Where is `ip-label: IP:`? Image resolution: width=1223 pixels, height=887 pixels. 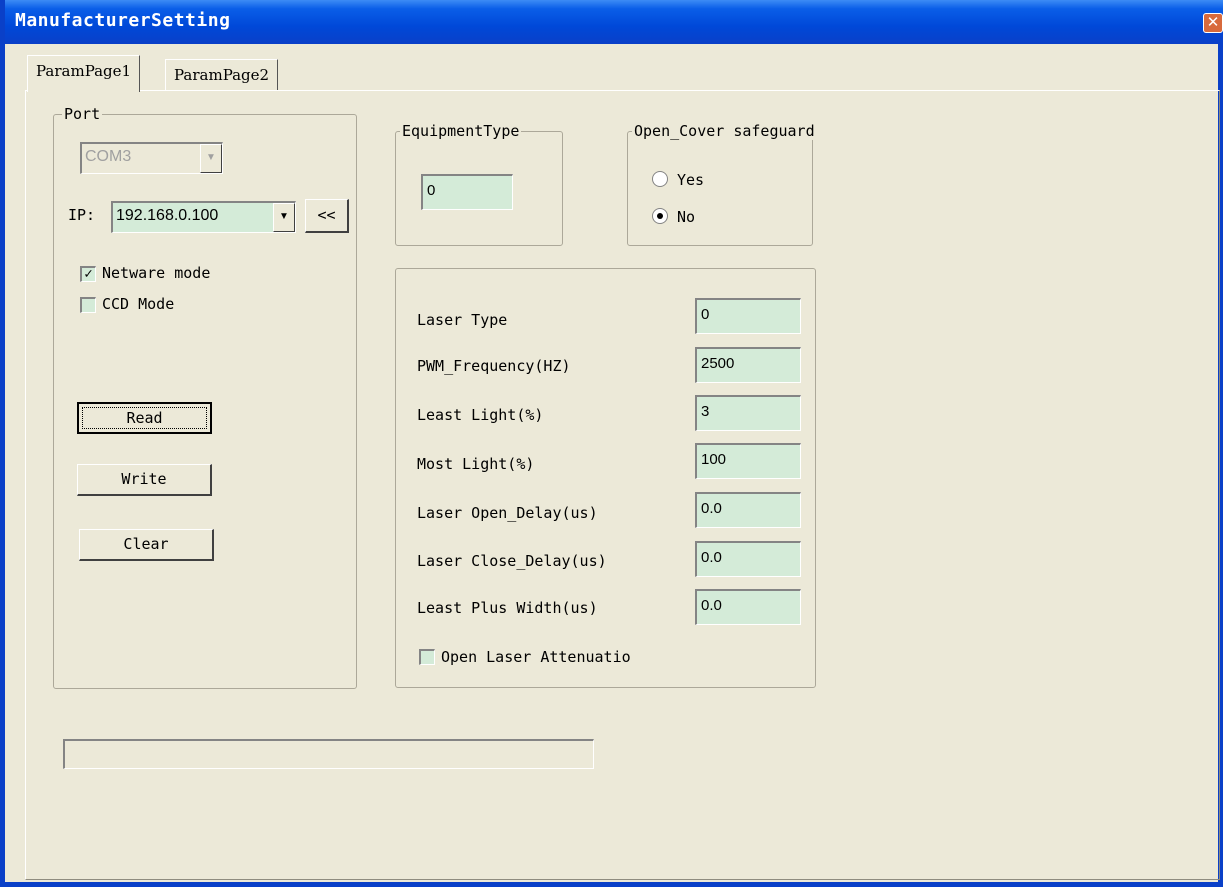 ip-label: IP: is located at coordinates (82, 215).